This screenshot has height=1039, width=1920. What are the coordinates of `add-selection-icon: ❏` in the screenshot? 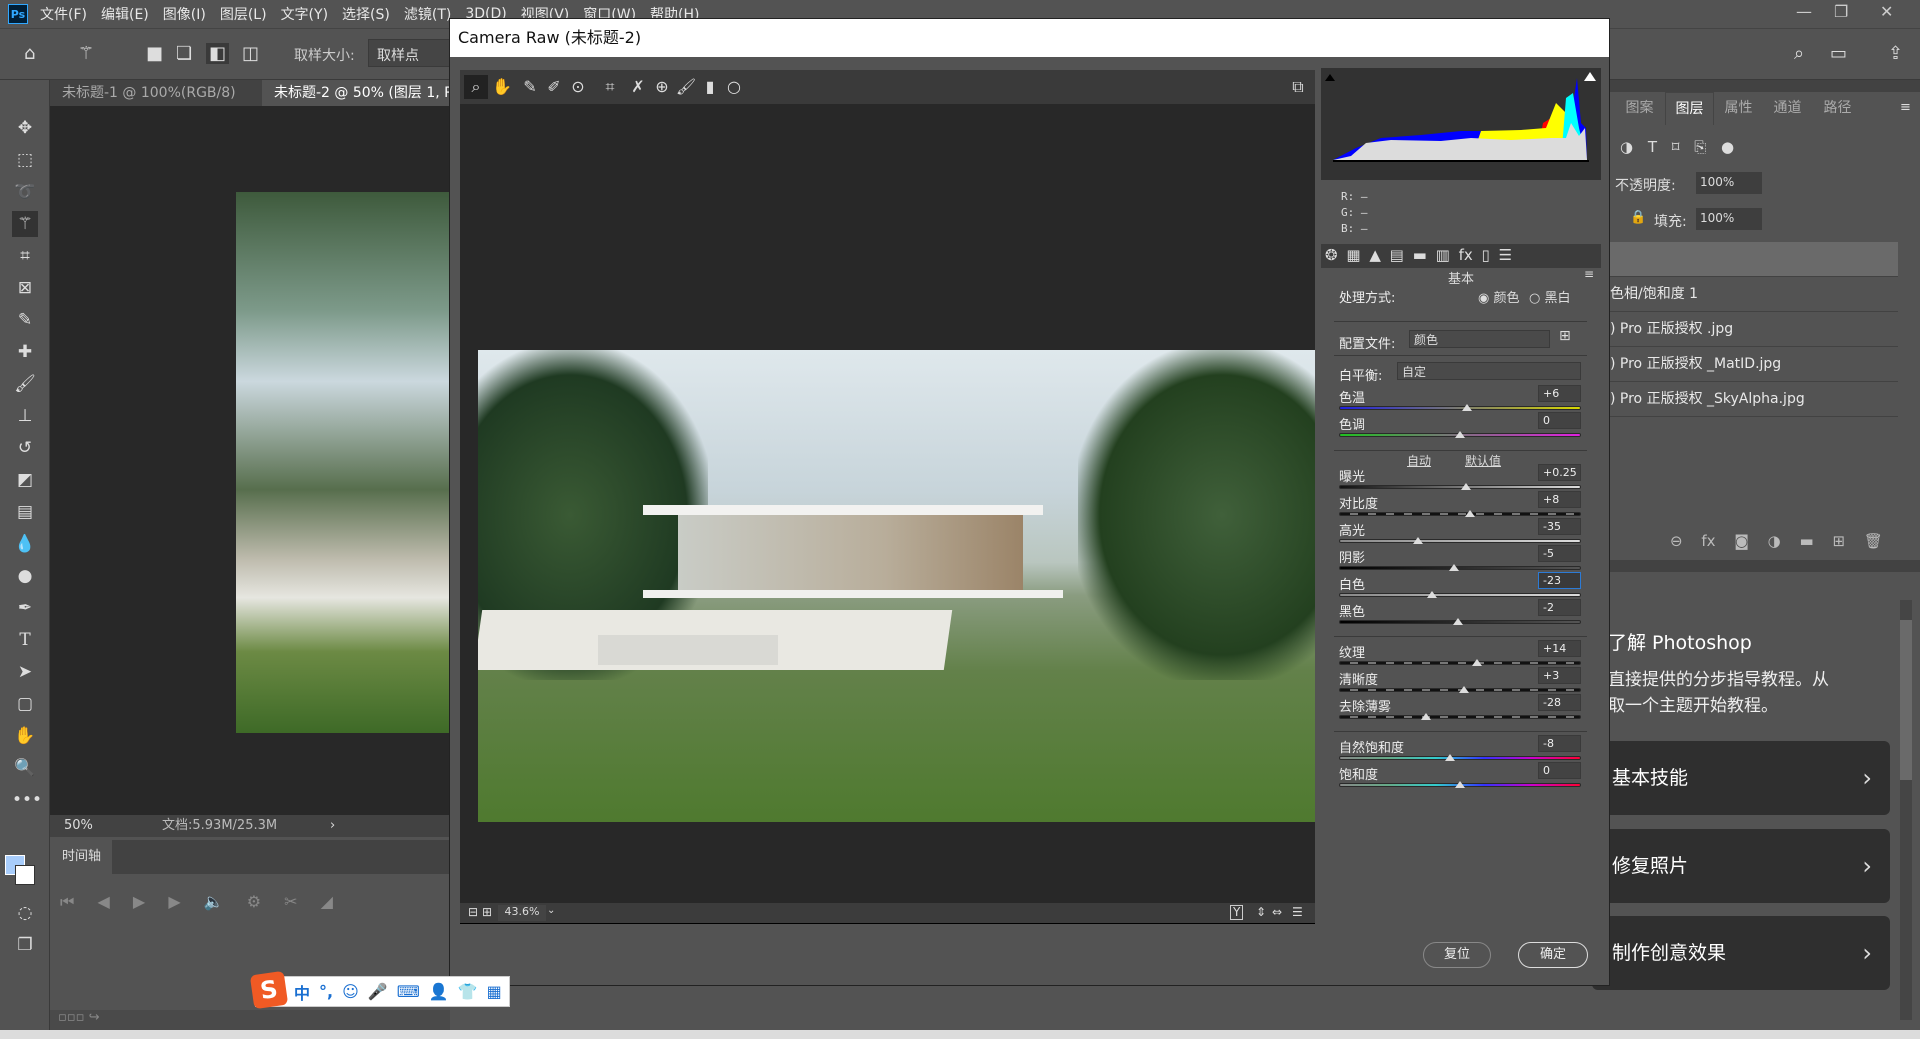 It's located at (184, 53).